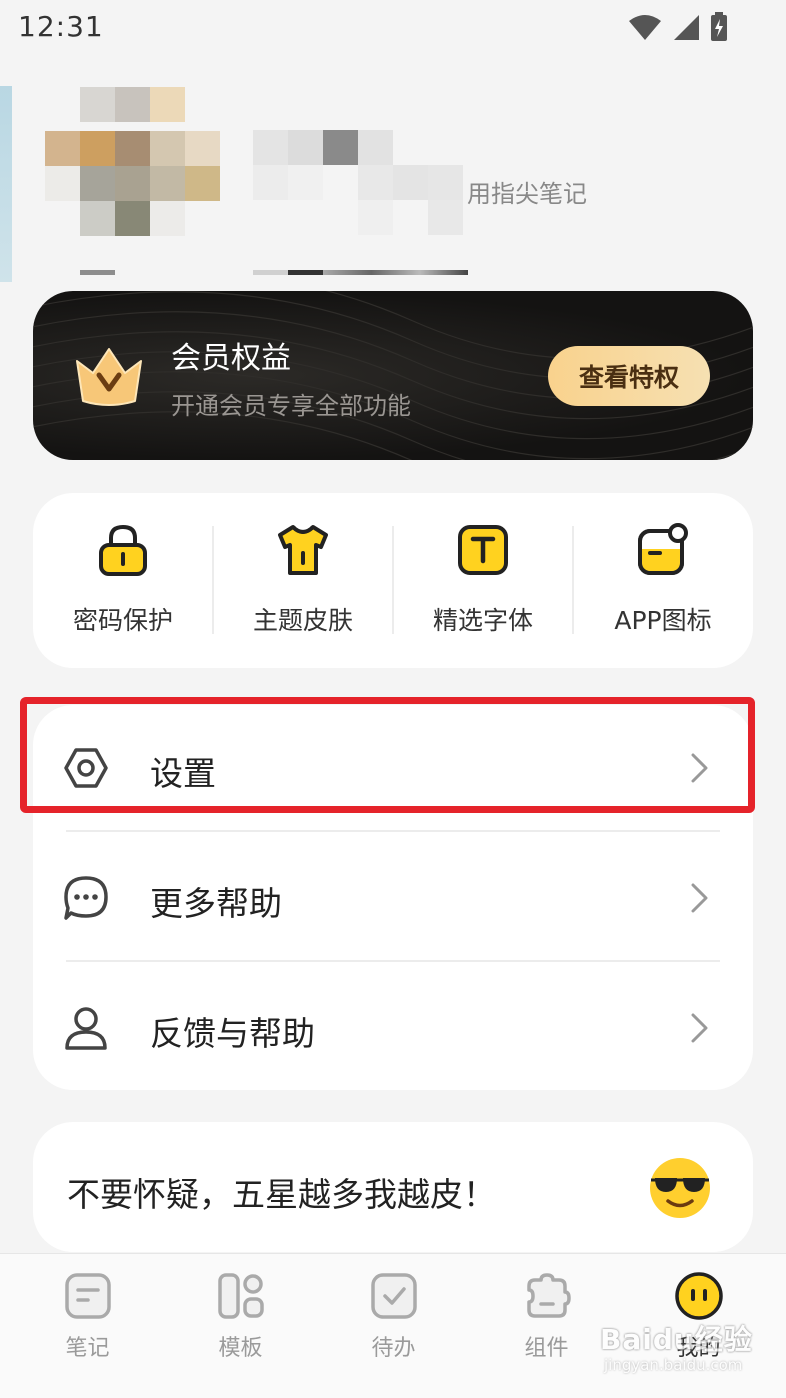 This screenshot has width=786, height=1398. What do you see at coordinates (673, 1365) in the screenshot?
I see `watermark-sub: jingyan.baidu.com` at bounding box center [673, 1365].